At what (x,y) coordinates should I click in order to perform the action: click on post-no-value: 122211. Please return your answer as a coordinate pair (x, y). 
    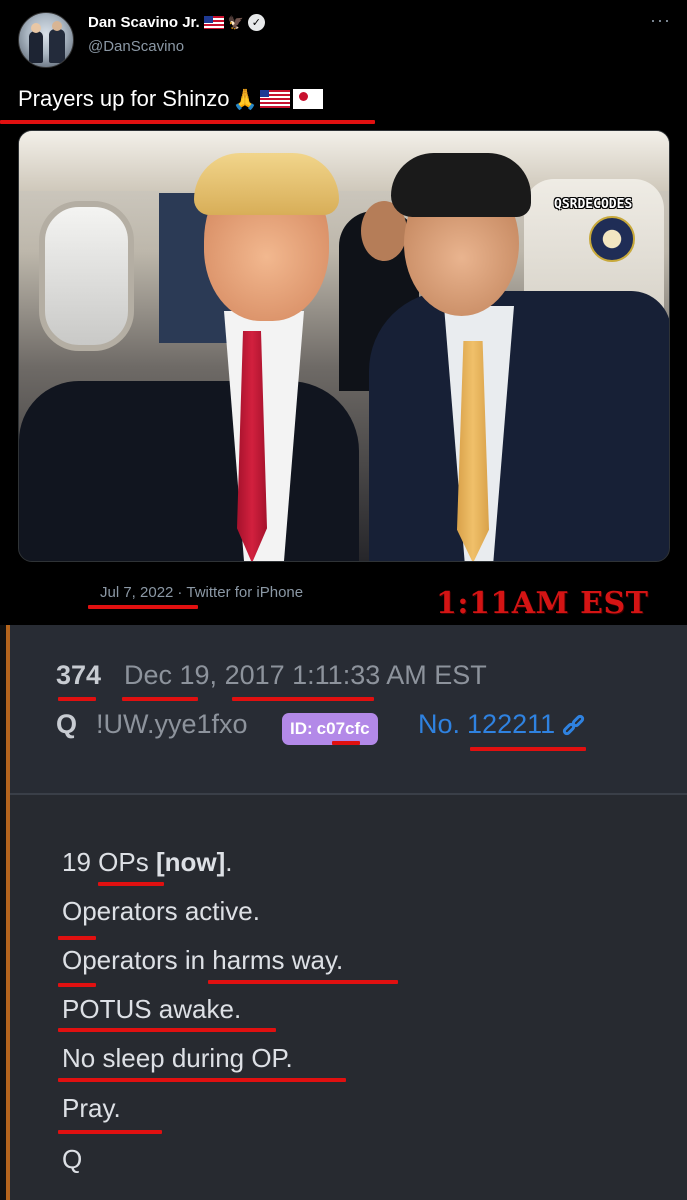
    Looking at the image, I should click on (511, 724).